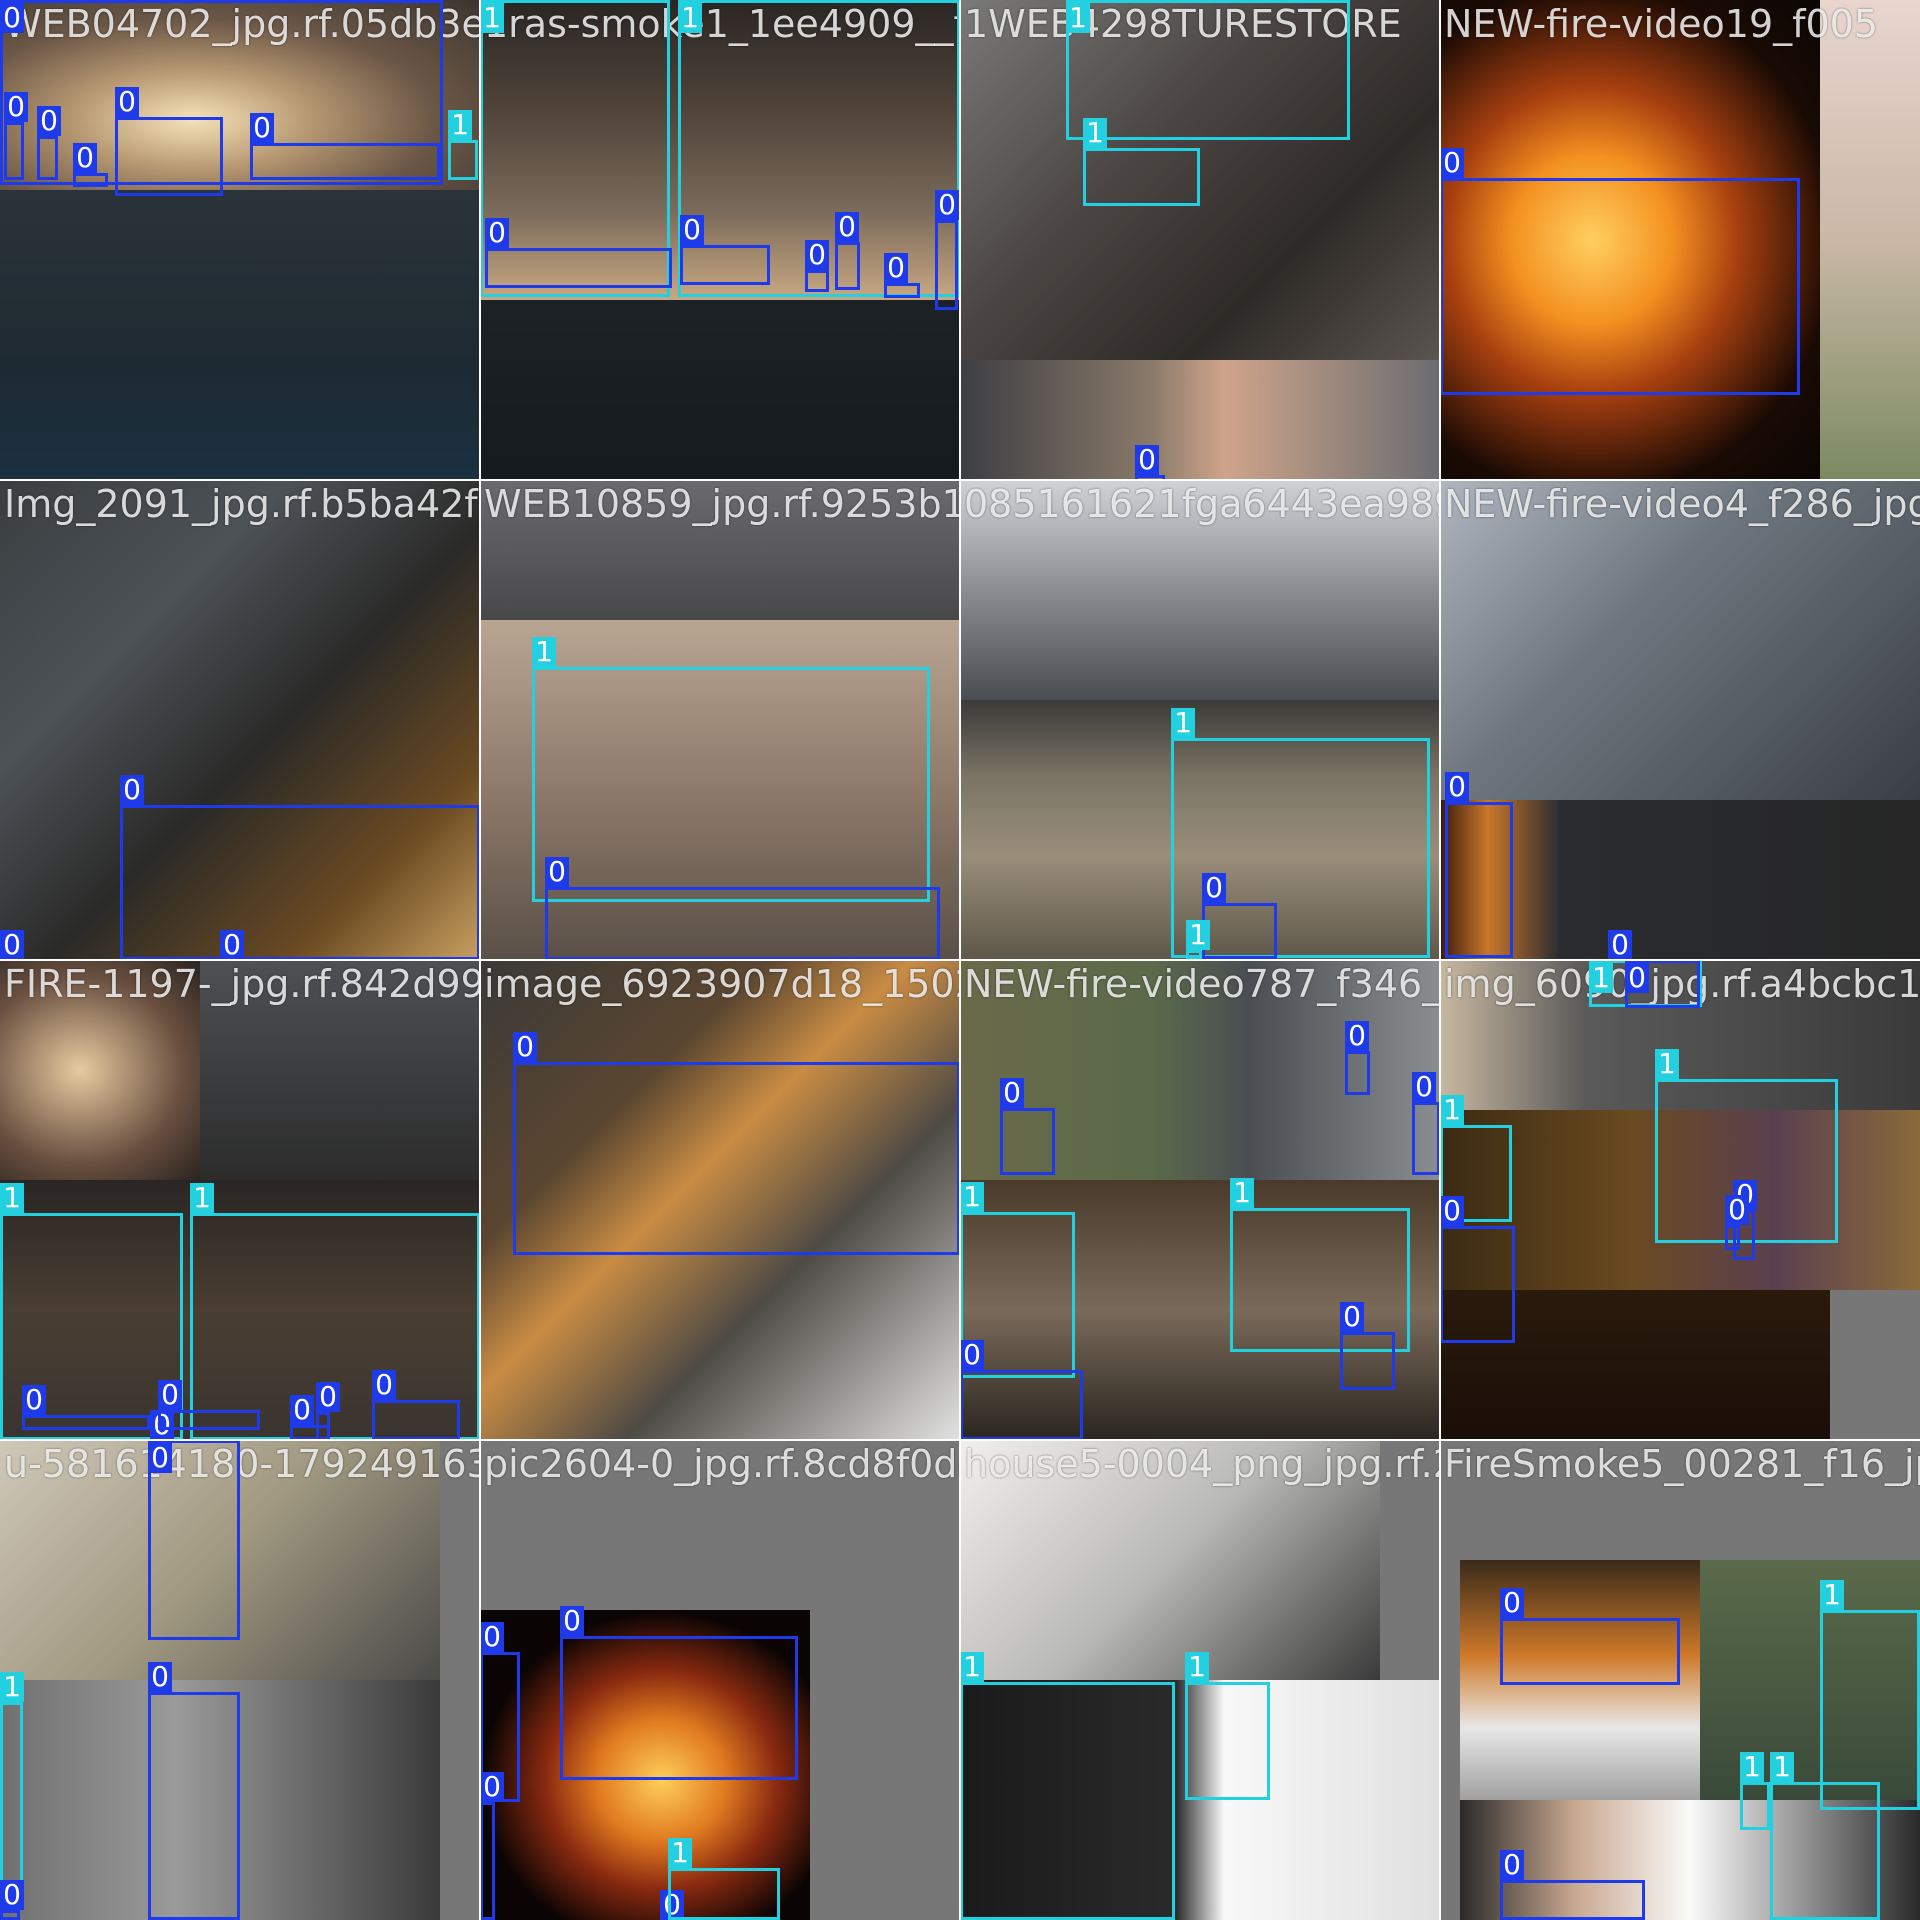 The height and width of the screenshot is (1920, 1920). Describe the element at coordinates (240, 1200) in the screenshot. I see `mosaic-tile: FIRE-1197-_jpg.rf.842d993d11000000` at that location.